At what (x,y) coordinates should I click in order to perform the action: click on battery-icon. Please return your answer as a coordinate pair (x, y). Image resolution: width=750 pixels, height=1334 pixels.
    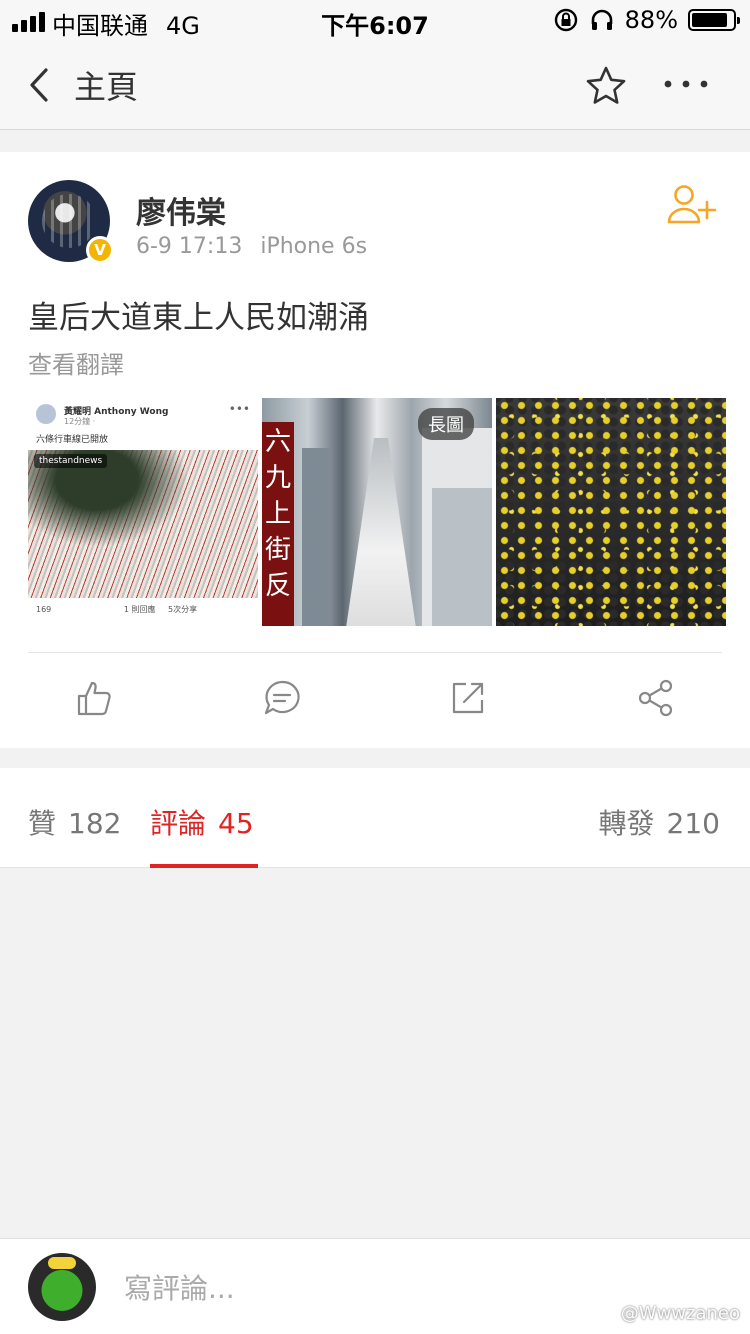
    Looking at the image, I should click on (714, 20).